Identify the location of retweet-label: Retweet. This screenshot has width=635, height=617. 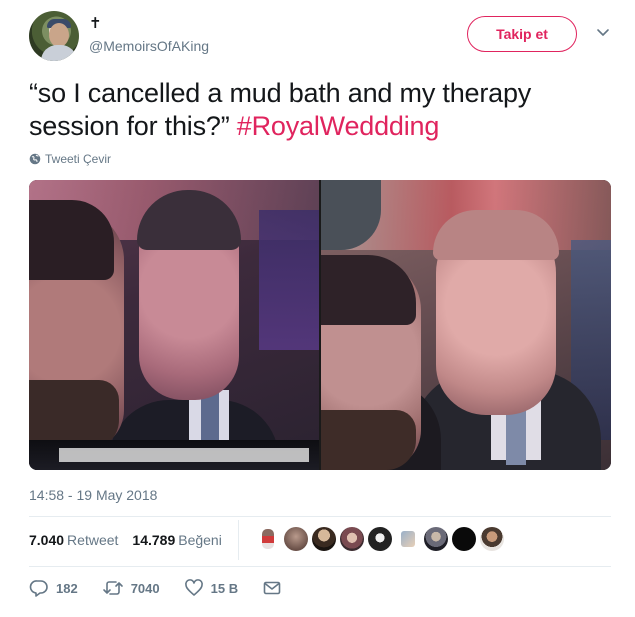
(93, 540).